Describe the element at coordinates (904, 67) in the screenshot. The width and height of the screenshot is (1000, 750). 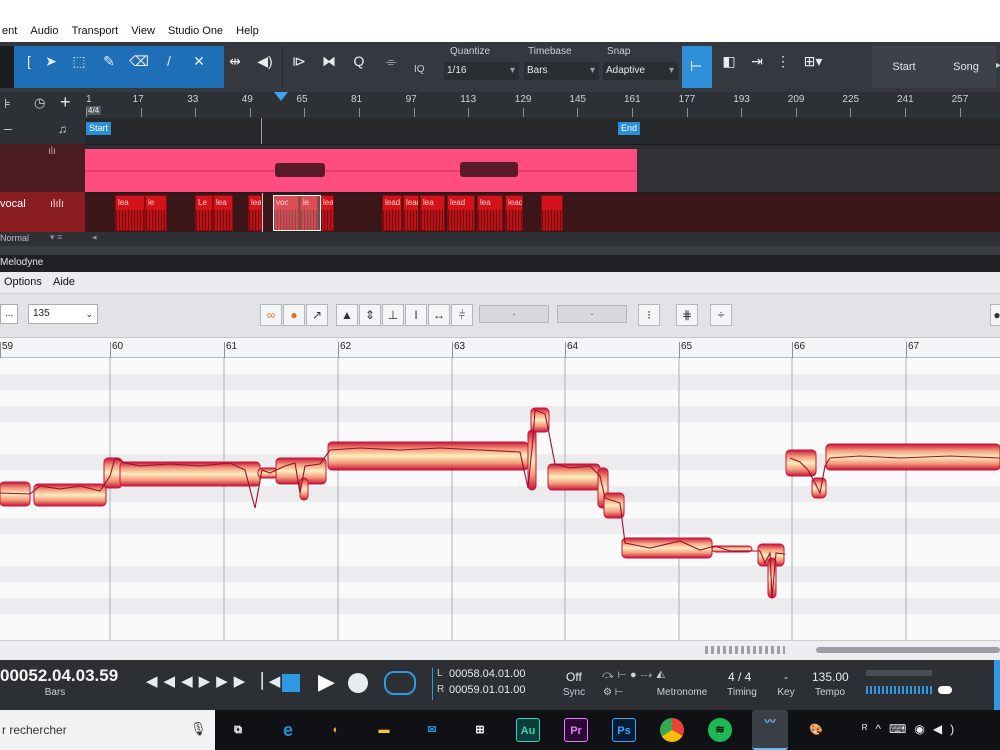
I see `start-page-button: Start` at that location.